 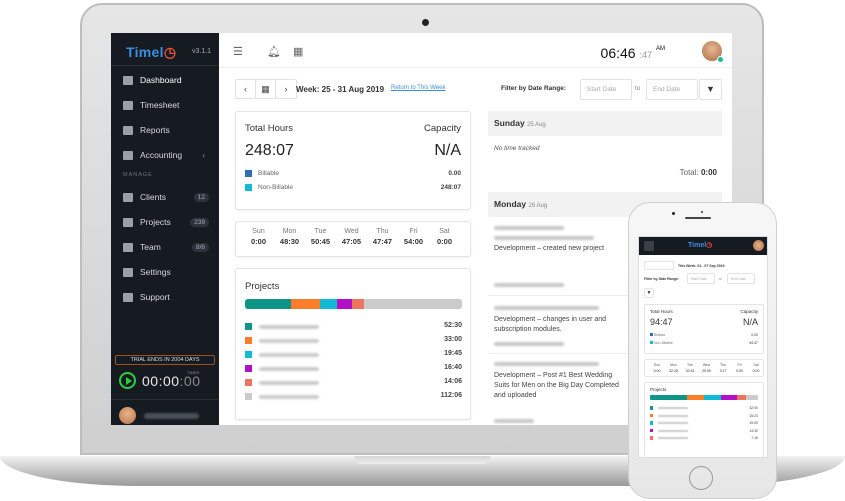 I want to click on phone-end-date-input: End Date, so click(x=741, y=278).